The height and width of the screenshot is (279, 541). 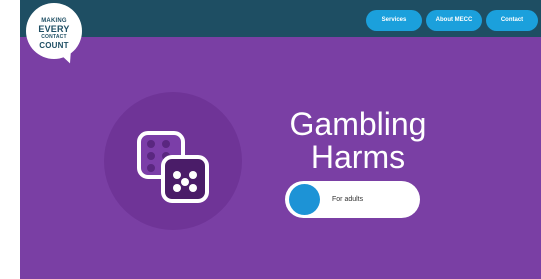 I want to click on page-title: Gambling Harms, so click(x=358, y=141).